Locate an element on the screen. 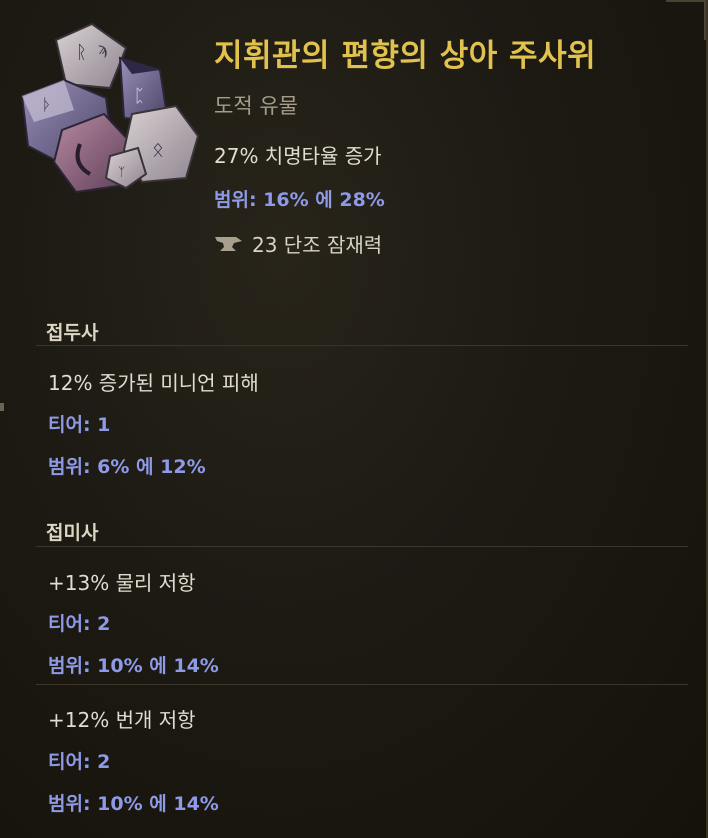  tooltip-corner-ornament is located at coordinates (686, 20).